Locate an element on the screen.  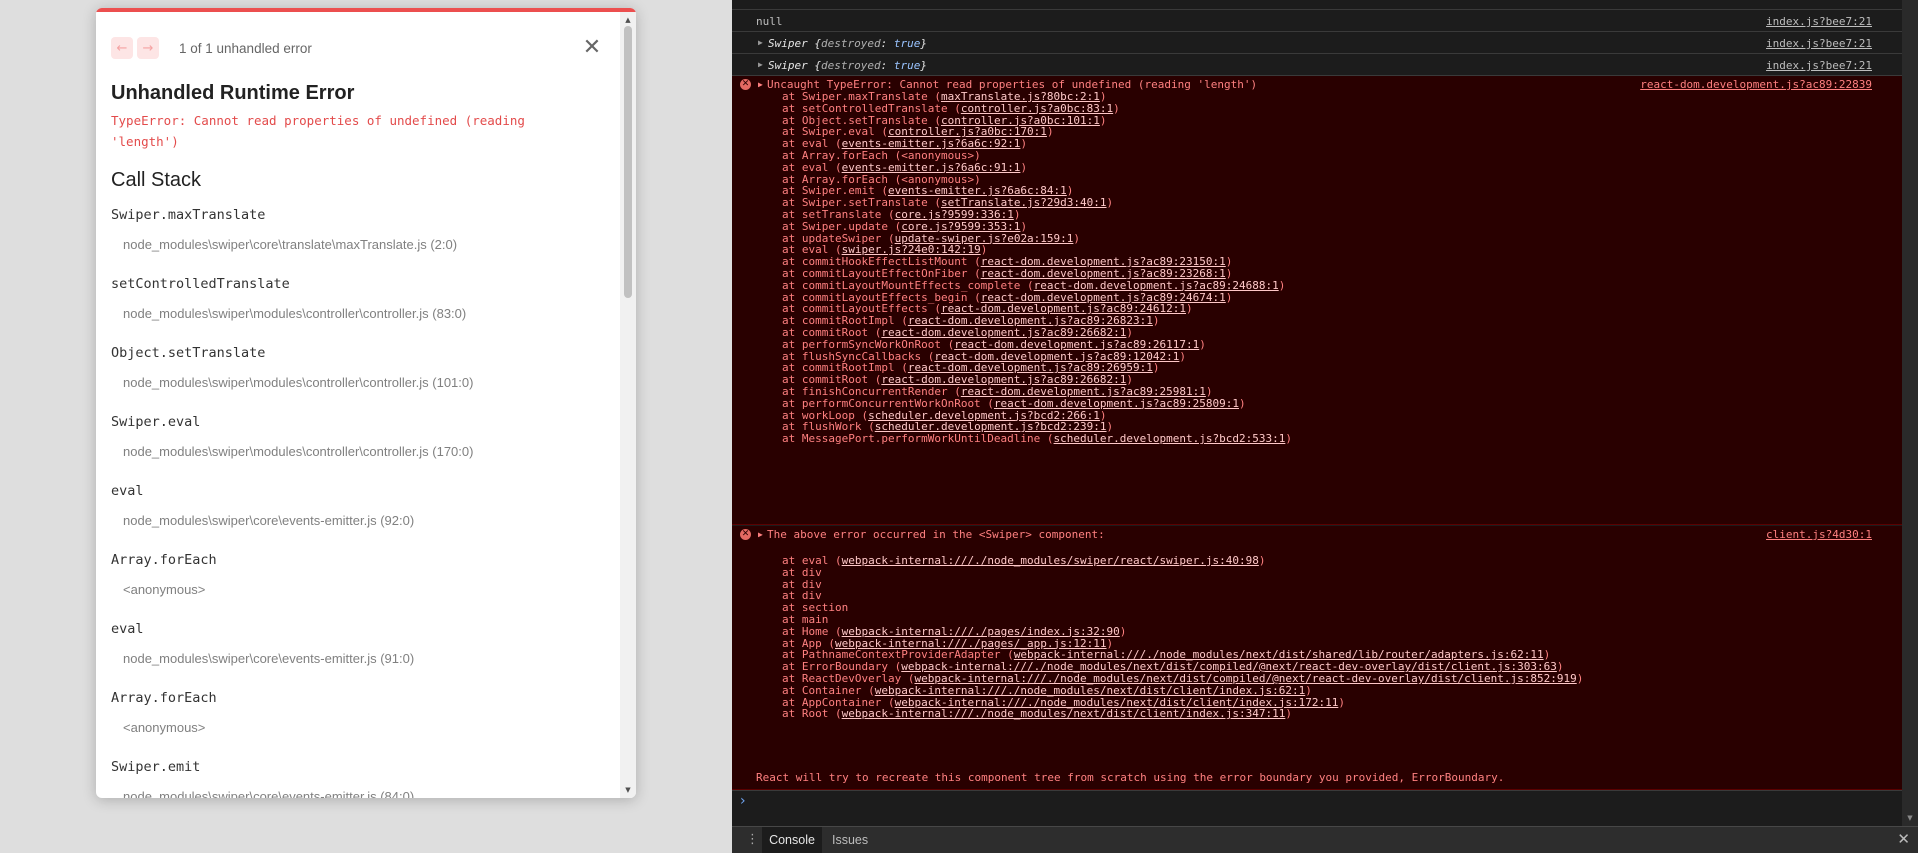
stack-frame-name: setControlledTranslate is located at coordinates (200, 284).